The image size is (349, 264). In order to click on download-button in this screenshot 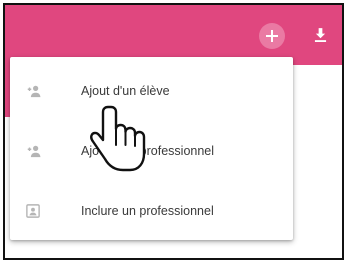, I will do `click(320, 35)`.